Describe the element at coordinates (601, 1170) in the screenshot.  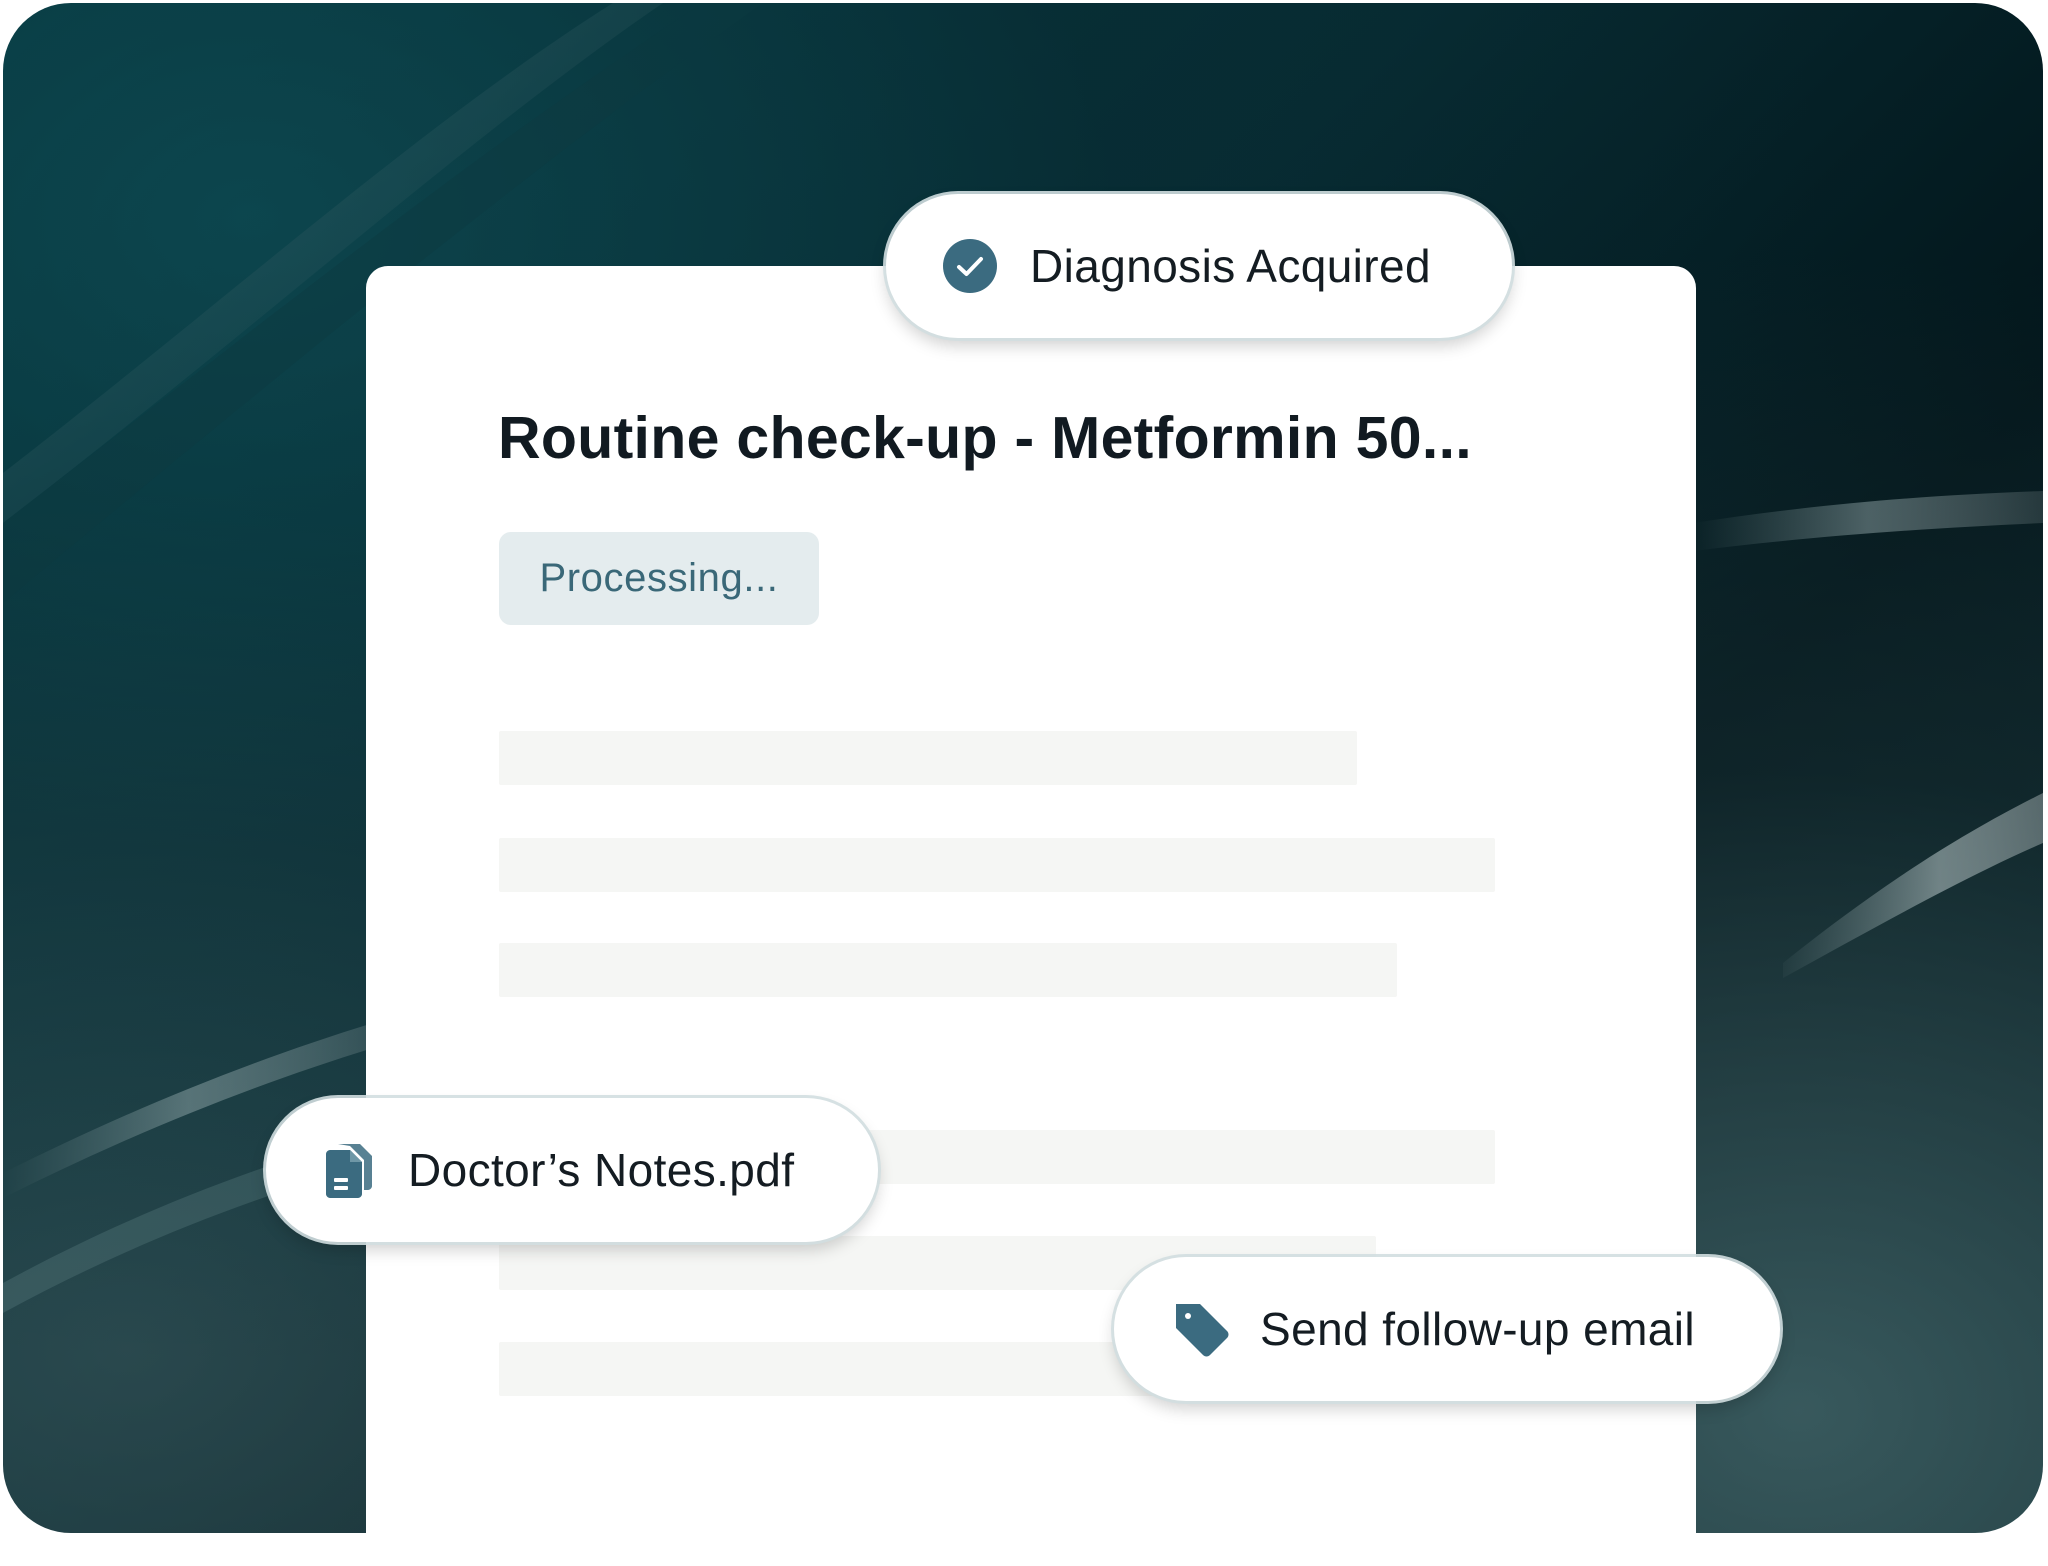
I see `doctors-notes-filename: Doctor’s Notes.pdf` at that location.